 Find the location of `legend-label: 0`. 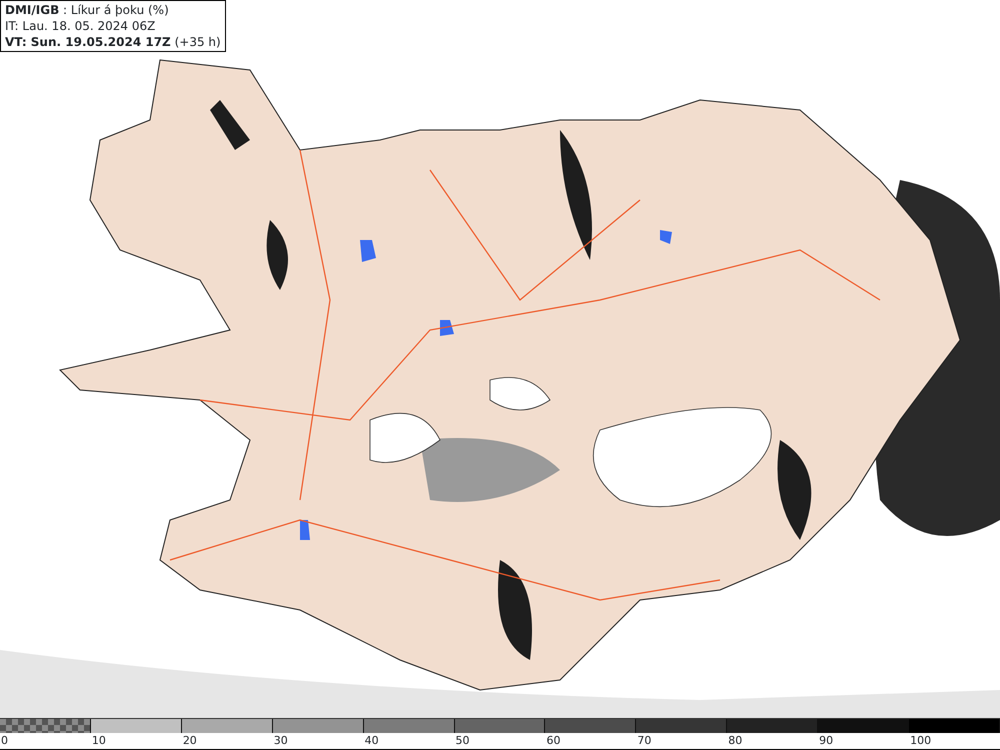

legend-label: 0 is located at coordinates (4, 740).